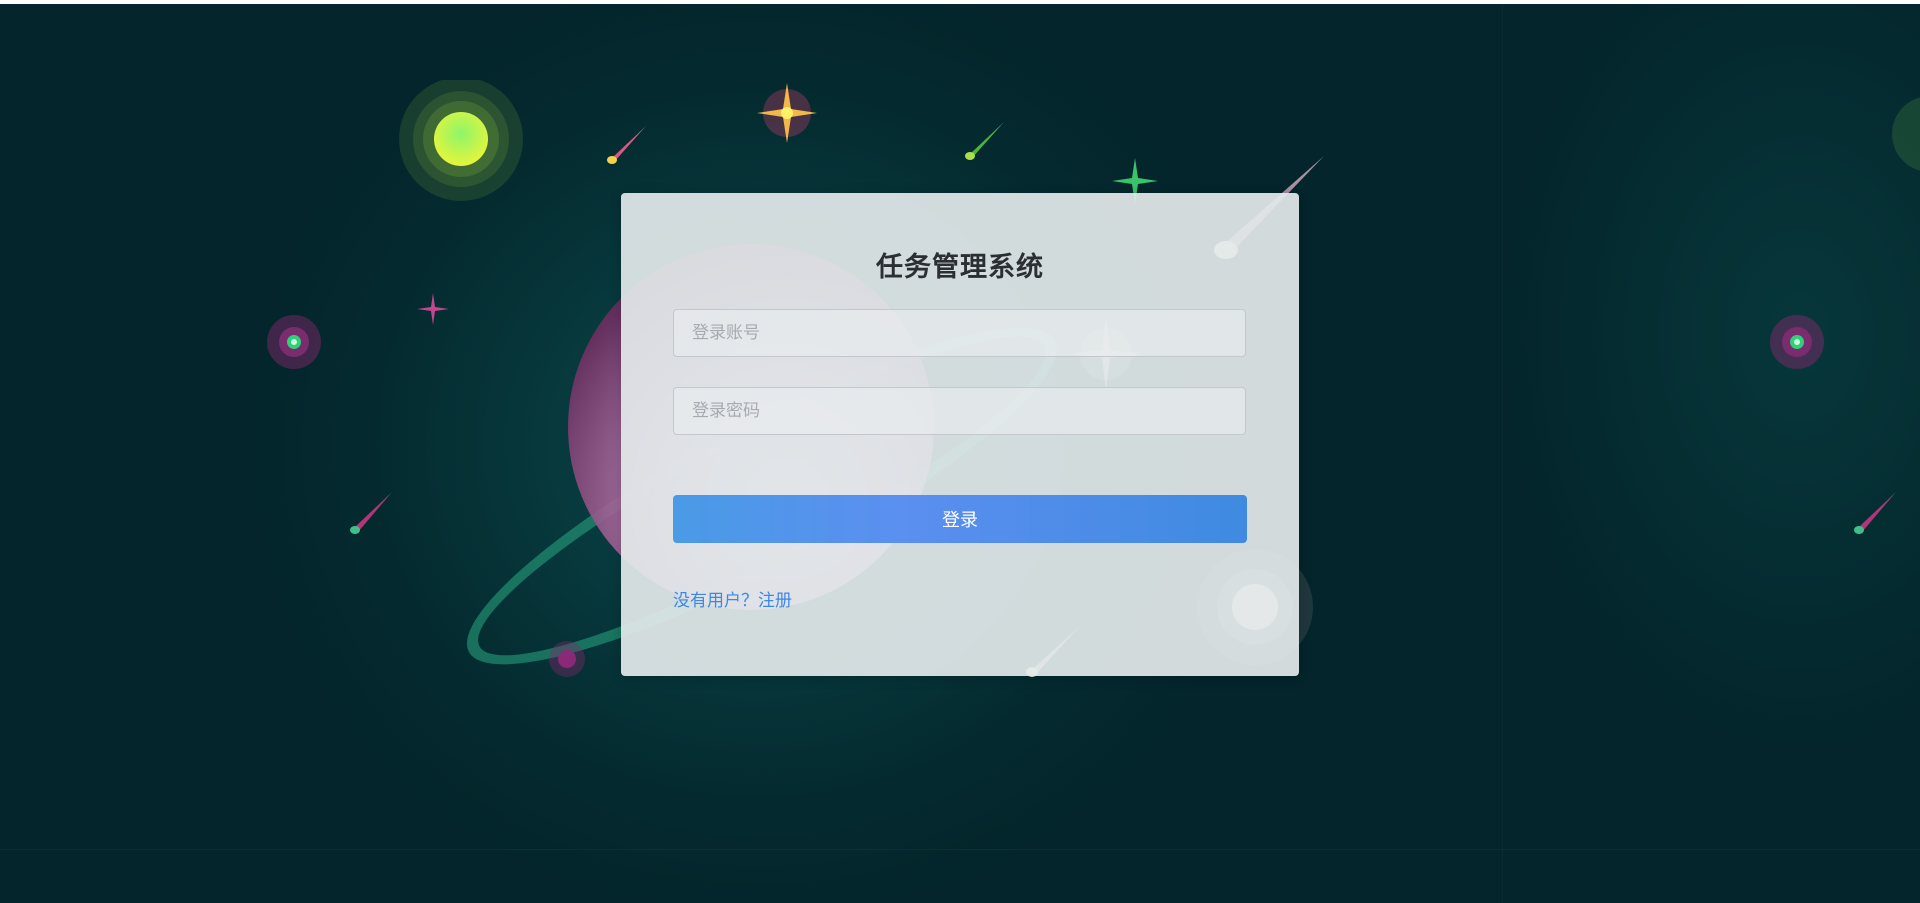  Describe the element at coordinates (959, 411) in the screenshot. I see `password-input` at that location.